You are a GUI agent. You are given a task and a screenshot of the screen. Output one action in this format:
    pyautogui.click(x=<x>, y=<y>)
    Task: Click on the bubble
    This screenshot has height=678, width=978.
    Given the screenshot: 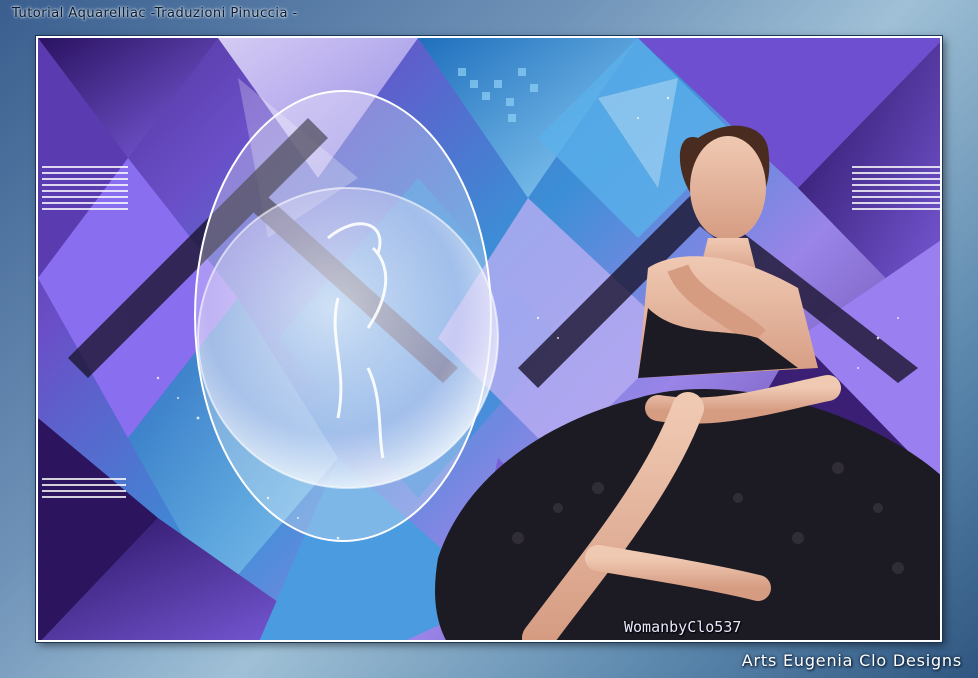 What is the action you would take?
    pyautogui.click(x=348, y=338)
    